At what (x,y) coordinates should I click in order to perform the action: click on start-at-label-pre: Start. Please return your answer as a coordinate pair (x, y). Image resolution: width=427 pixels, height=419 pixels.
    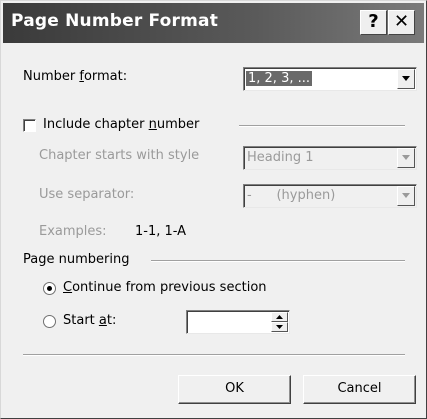
    Looking at the image, I should click on (81, 320).